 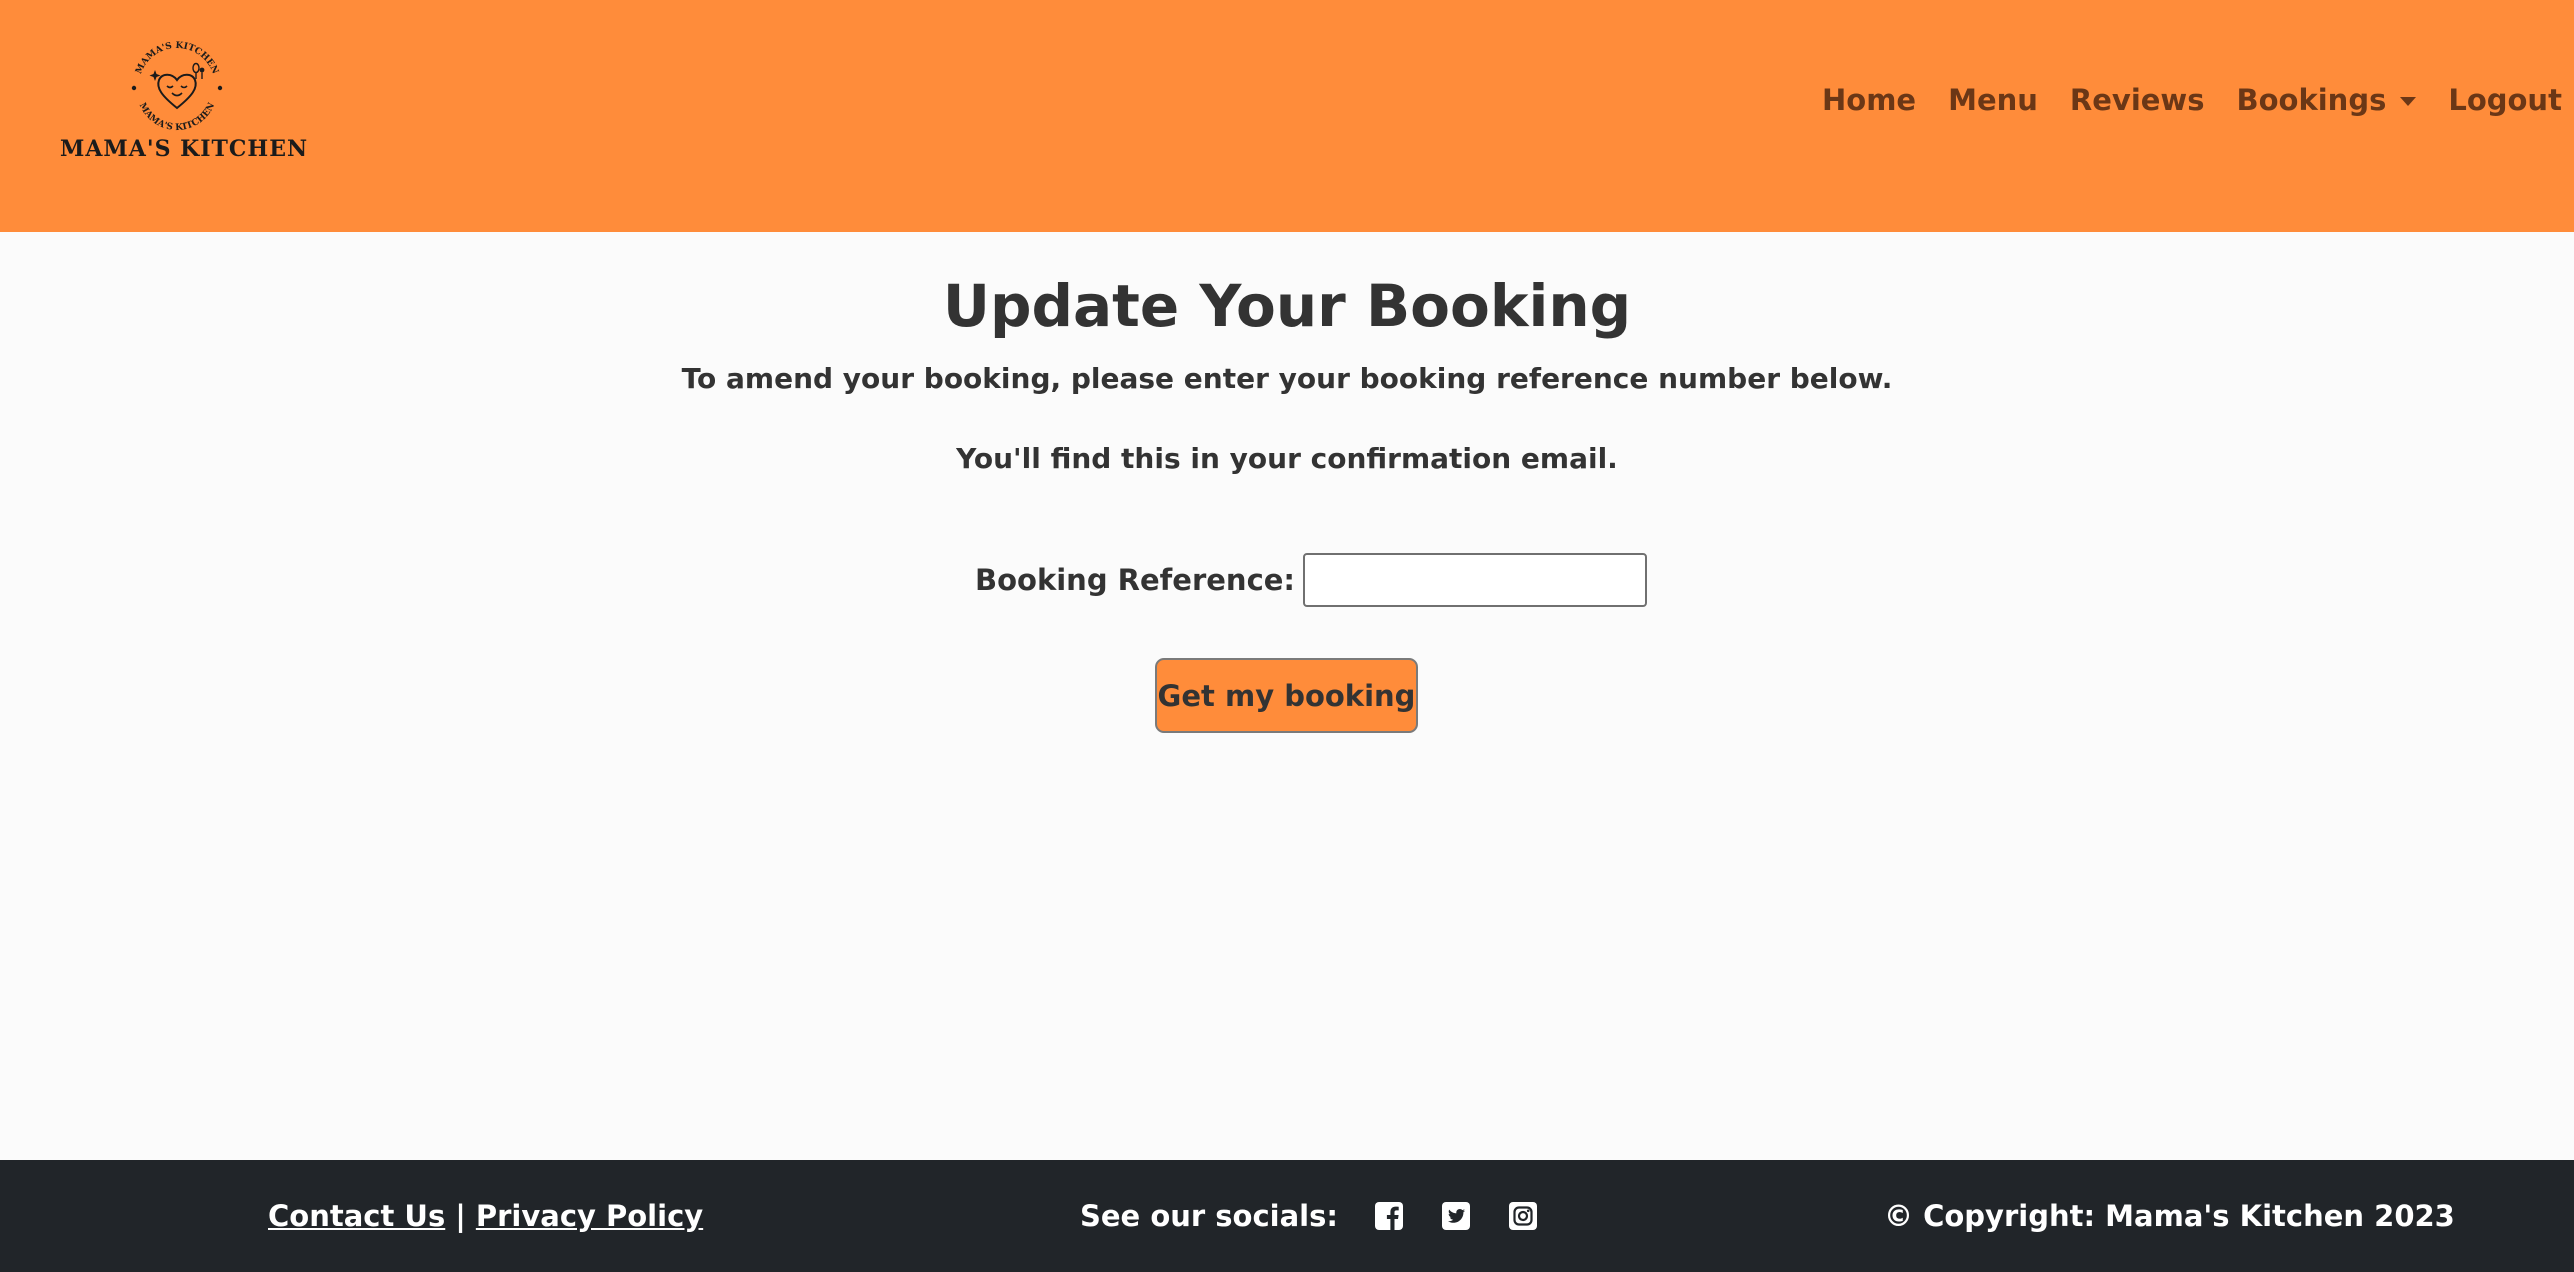 What do you see at coordinates (2169, 1216) in the screenshot?
I see `copyright-text: © Copyright: Mama's Kitchen 2023` at bounding box center [2169, 1216].